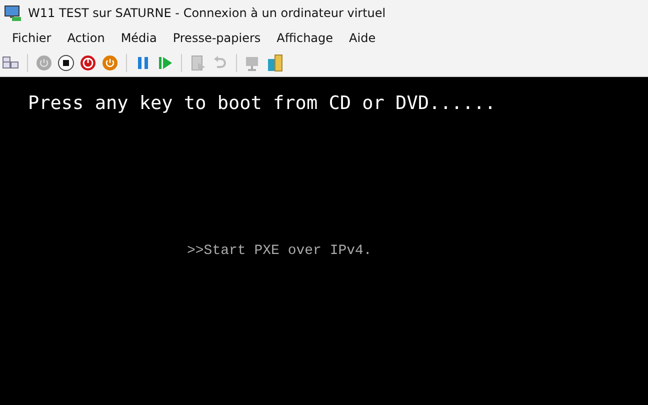 This screenshot has width=648, height=405. What do you see at coordinates (138, 38) in the screenshot?
I see `menu-item: Média` at bounding box center [138, 38].